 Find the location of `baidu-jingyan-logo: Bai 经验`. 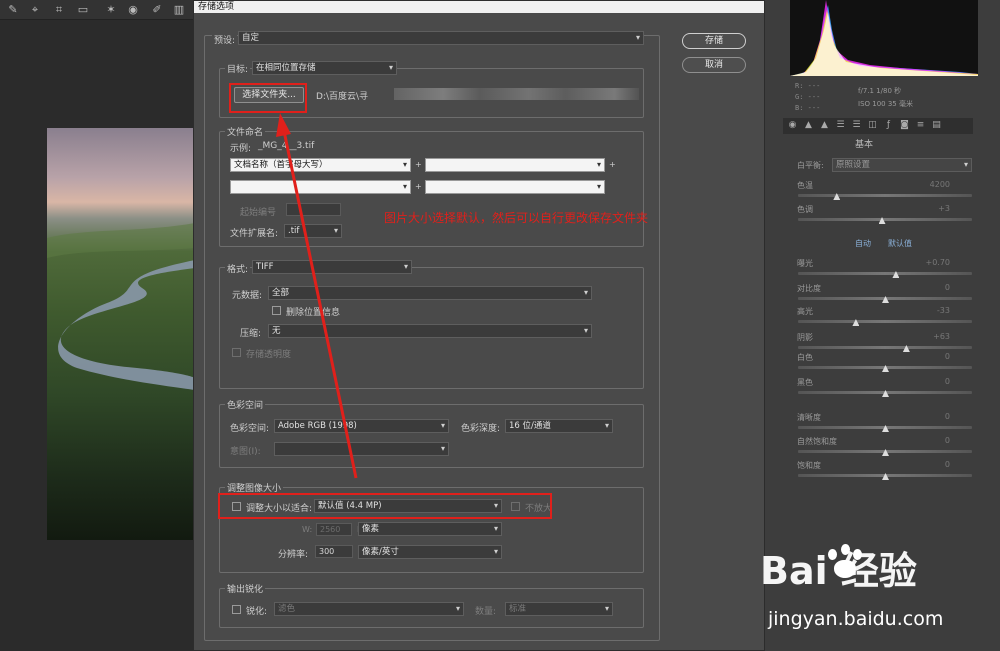

baidu-jingyan-logo: Bai 经验 is located at coordinates (838, 571).